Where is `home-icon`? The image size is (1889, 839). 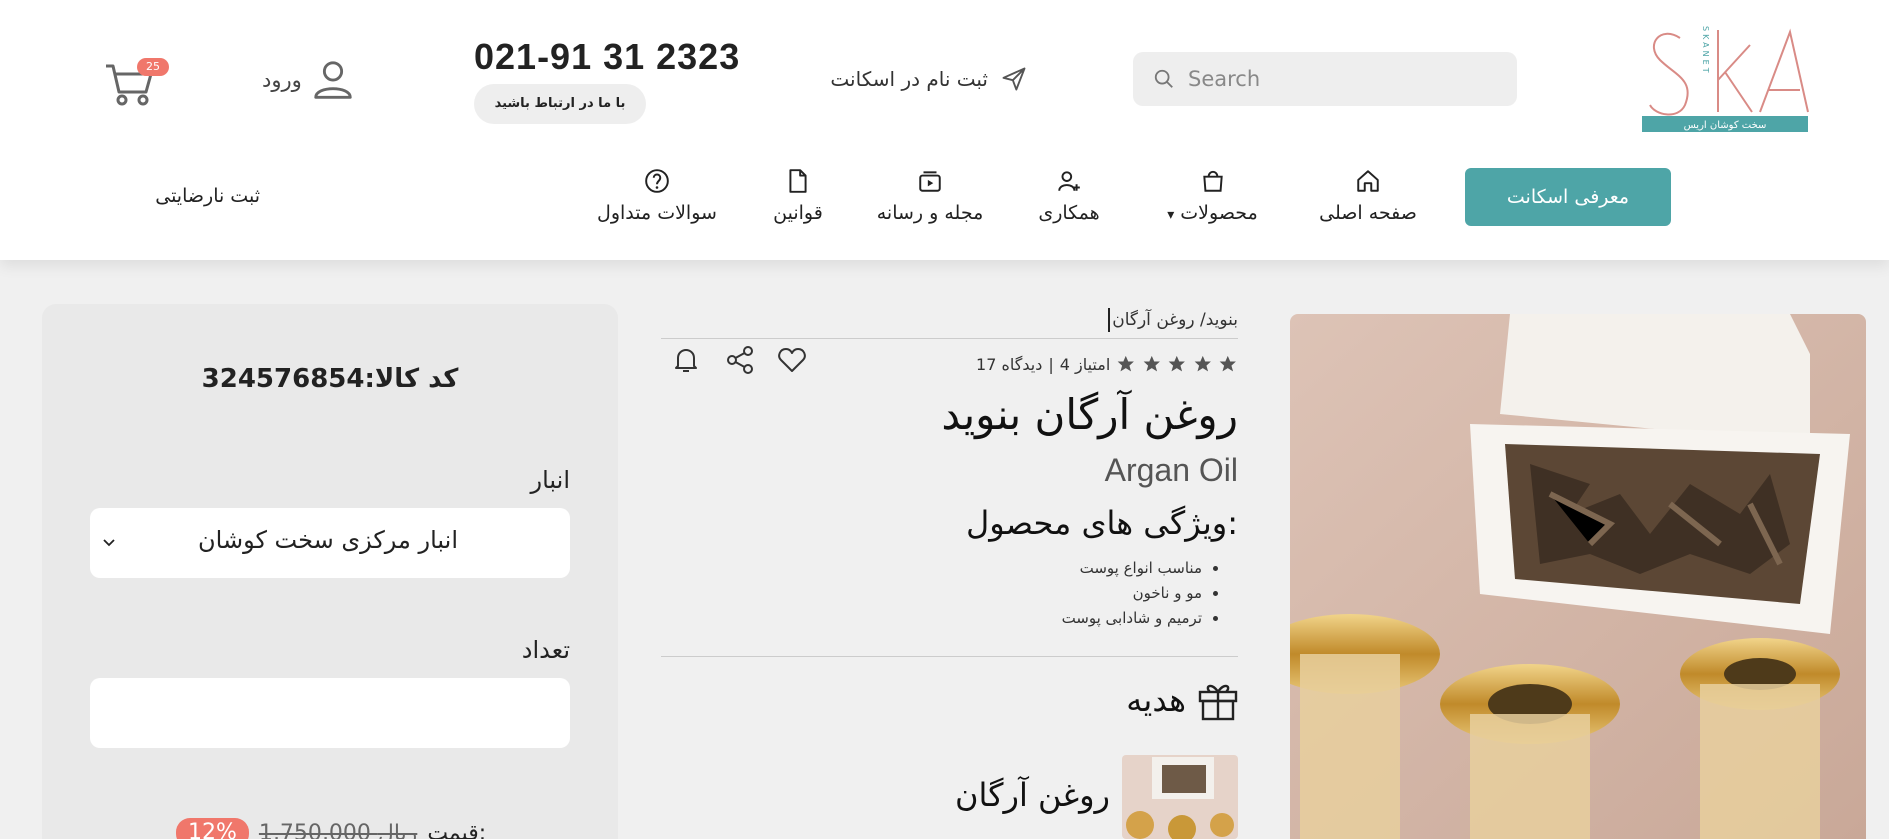 home-icon is located at coordinates (1368, 181).